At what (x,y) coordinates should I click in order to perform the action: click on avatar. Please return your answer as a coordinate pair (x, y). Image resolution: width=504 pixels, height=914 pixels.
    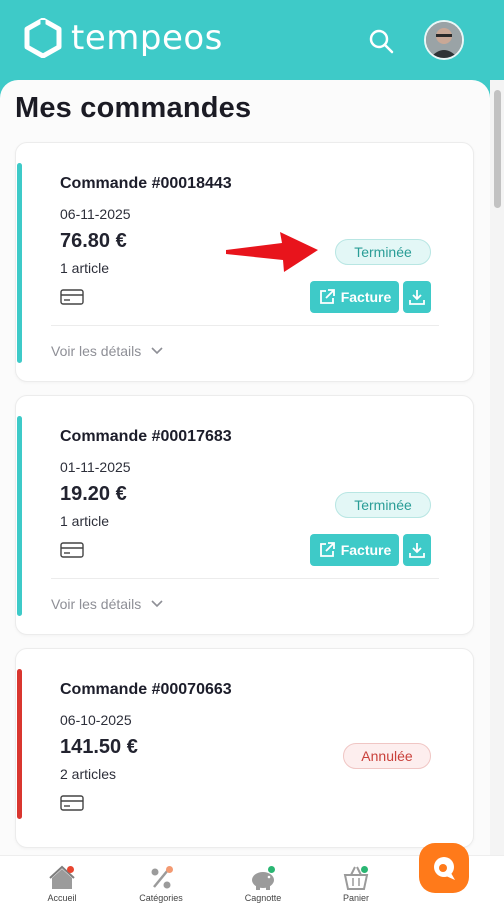
    Looking at the image, I should click on (444, 40).